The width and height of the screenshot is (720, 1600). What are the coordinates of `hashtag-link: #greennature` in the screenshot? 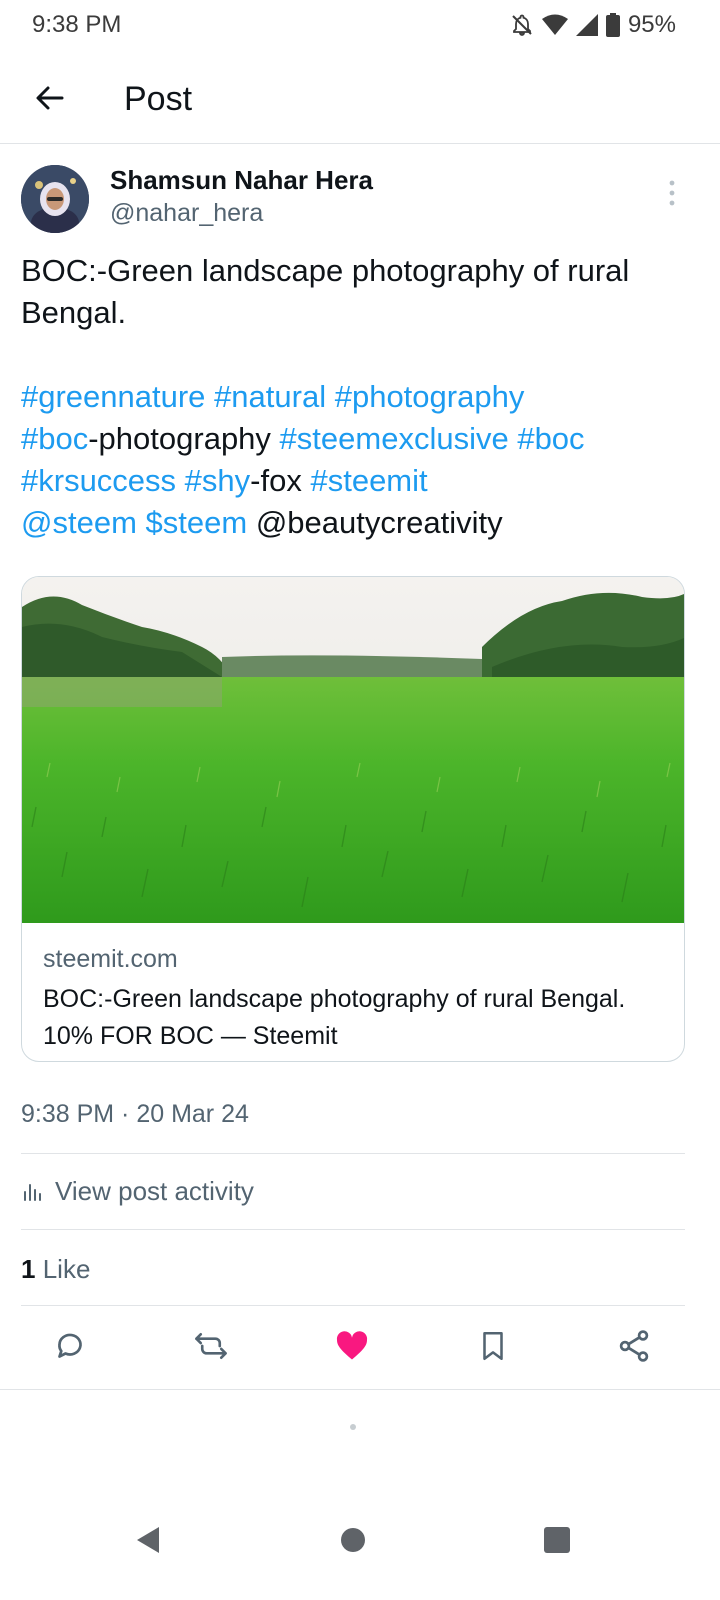 It's located at (113, 396).